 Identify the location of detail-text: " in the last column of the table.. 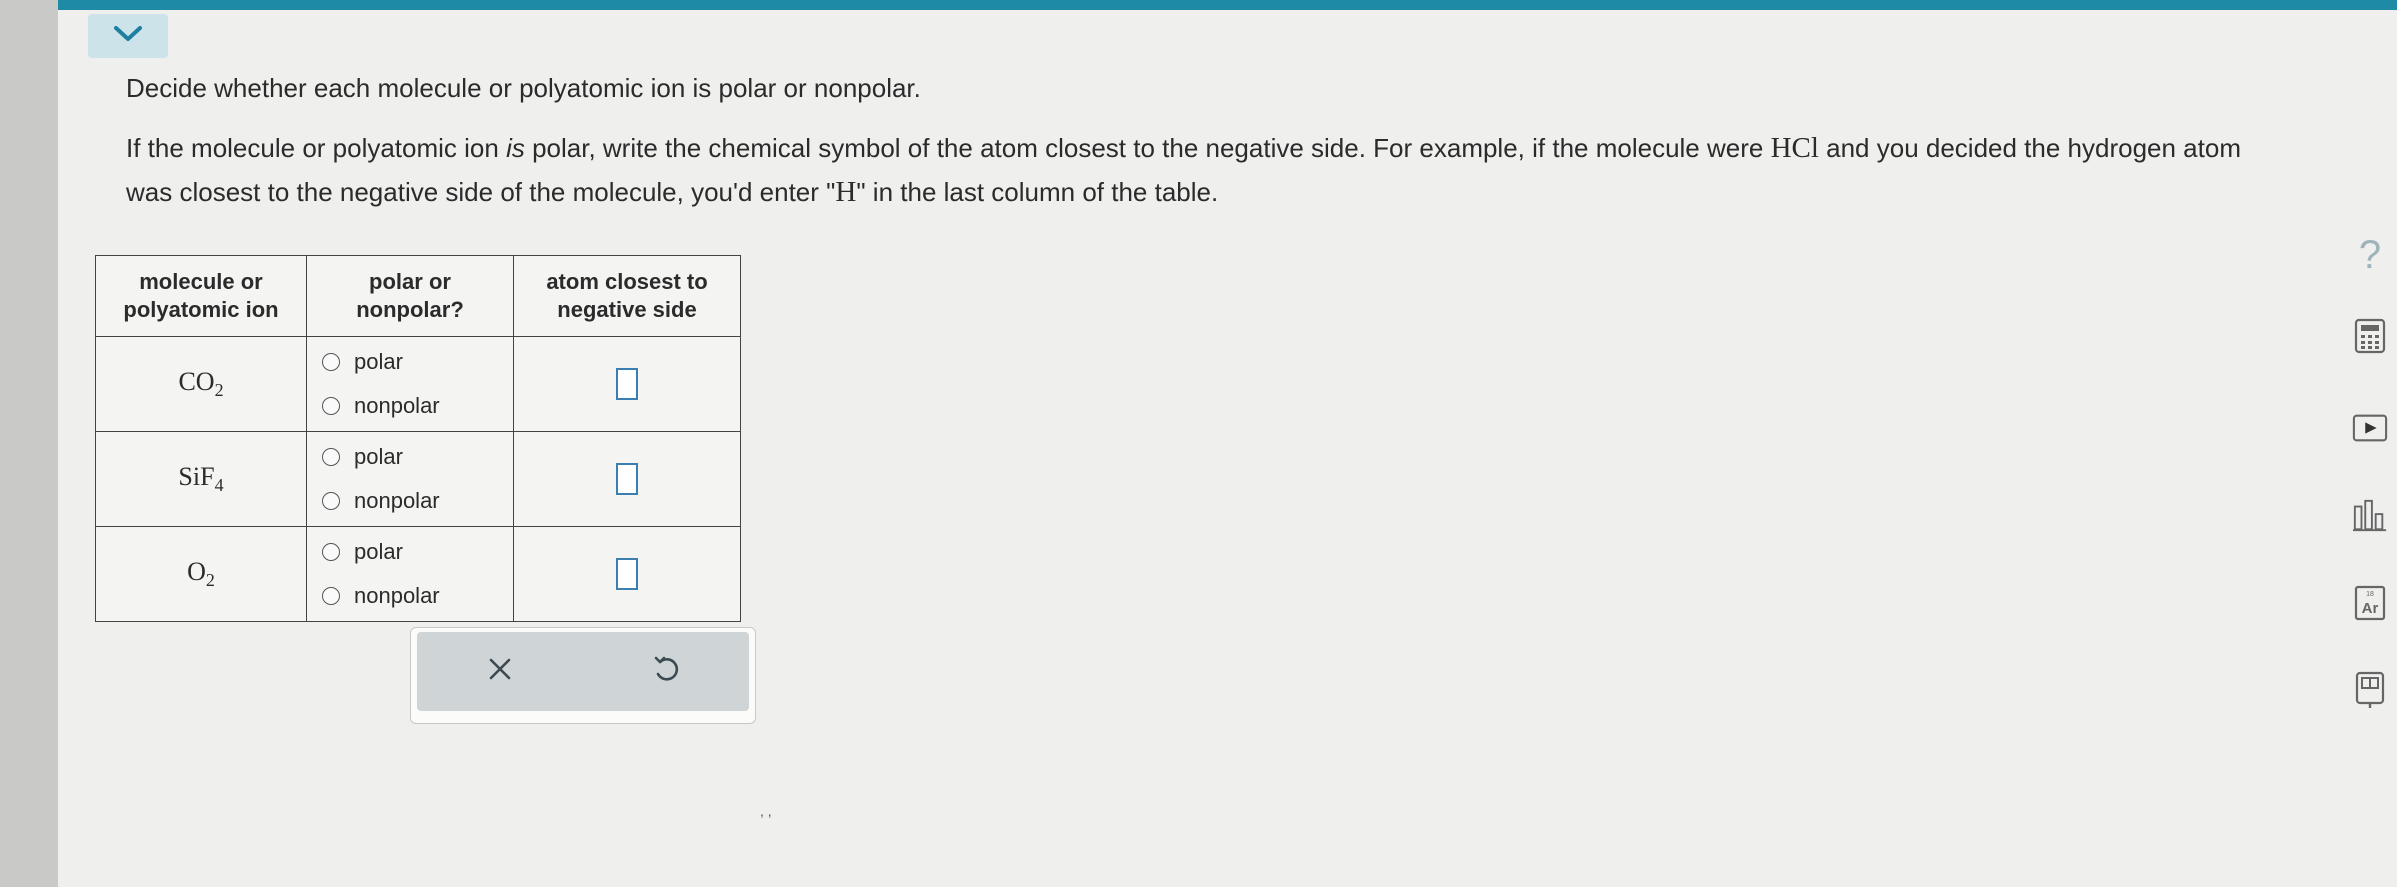
(1037, 192).